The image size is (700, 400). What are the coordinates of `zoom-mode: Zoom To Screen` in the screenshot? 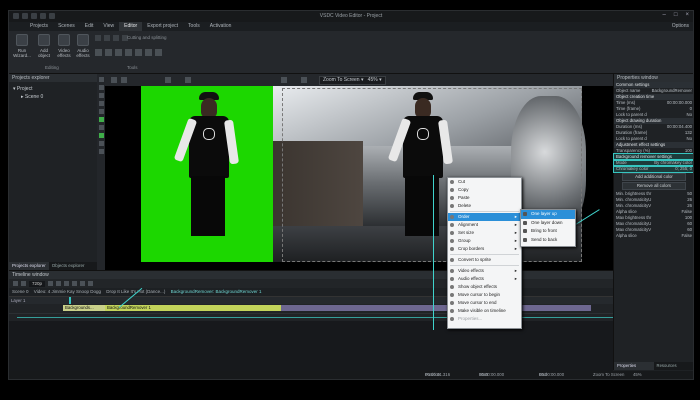 It's located at (341, 80).